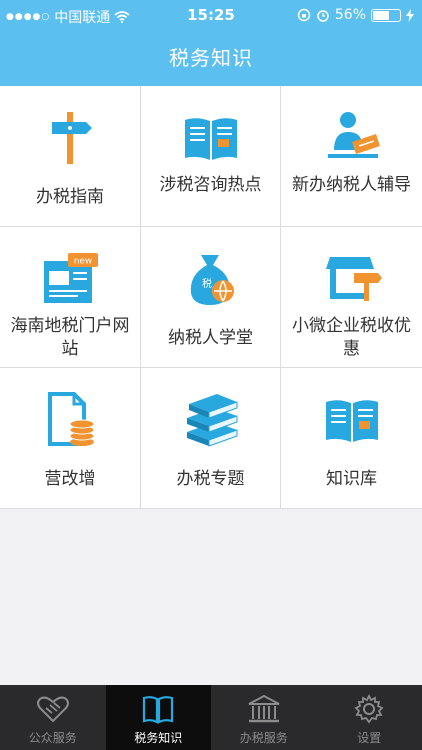  I want to click on gear-icon, so click(369, 708).